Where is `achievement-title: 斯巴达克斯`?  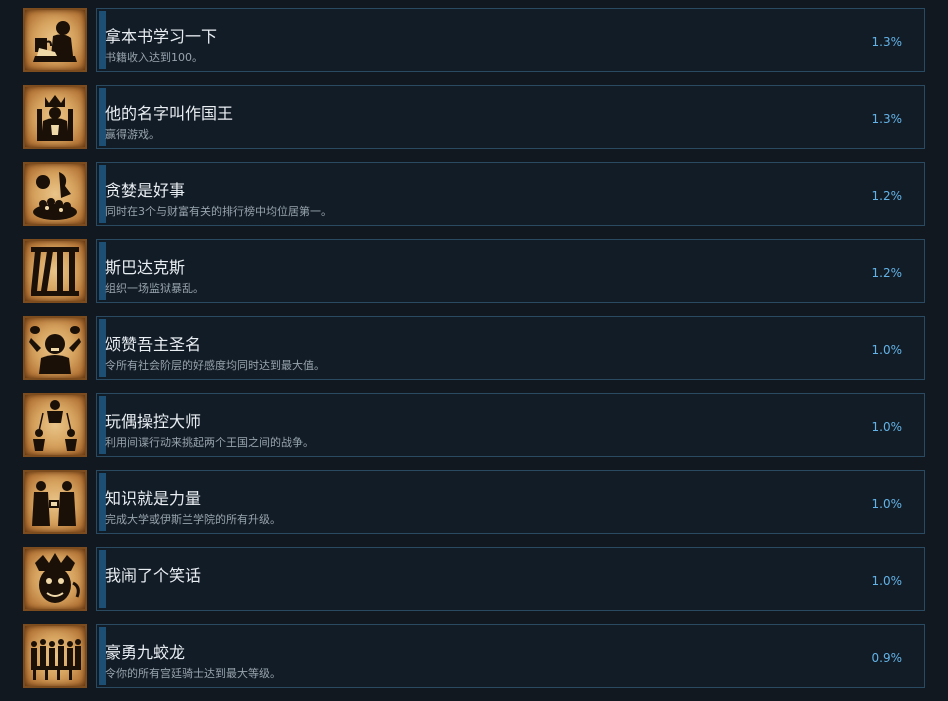 achievement-title: 斯巴达克斯 is located at coordinates (145, 267).